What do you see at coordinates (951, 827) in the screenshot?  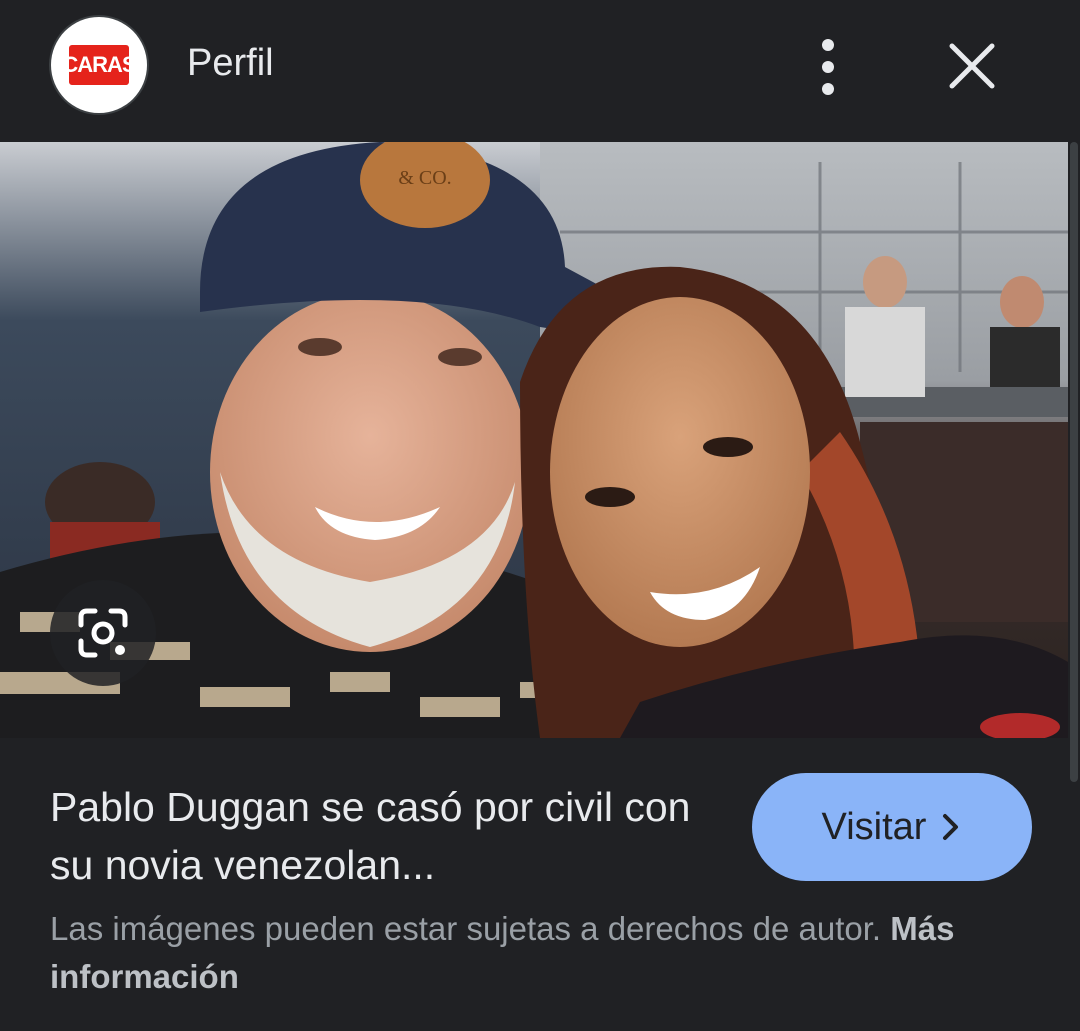 I see `chevron-right-icon` at bounding box center [951, 827].